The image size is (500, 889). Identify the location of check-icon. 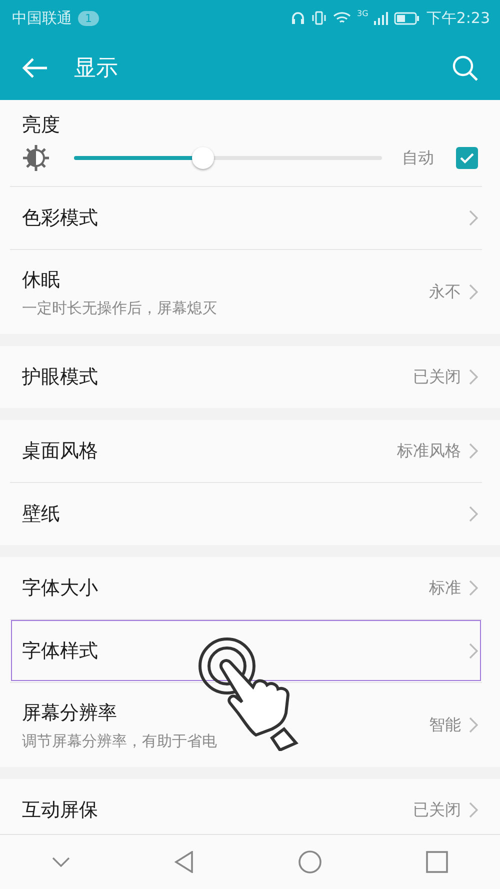
(467, 158).